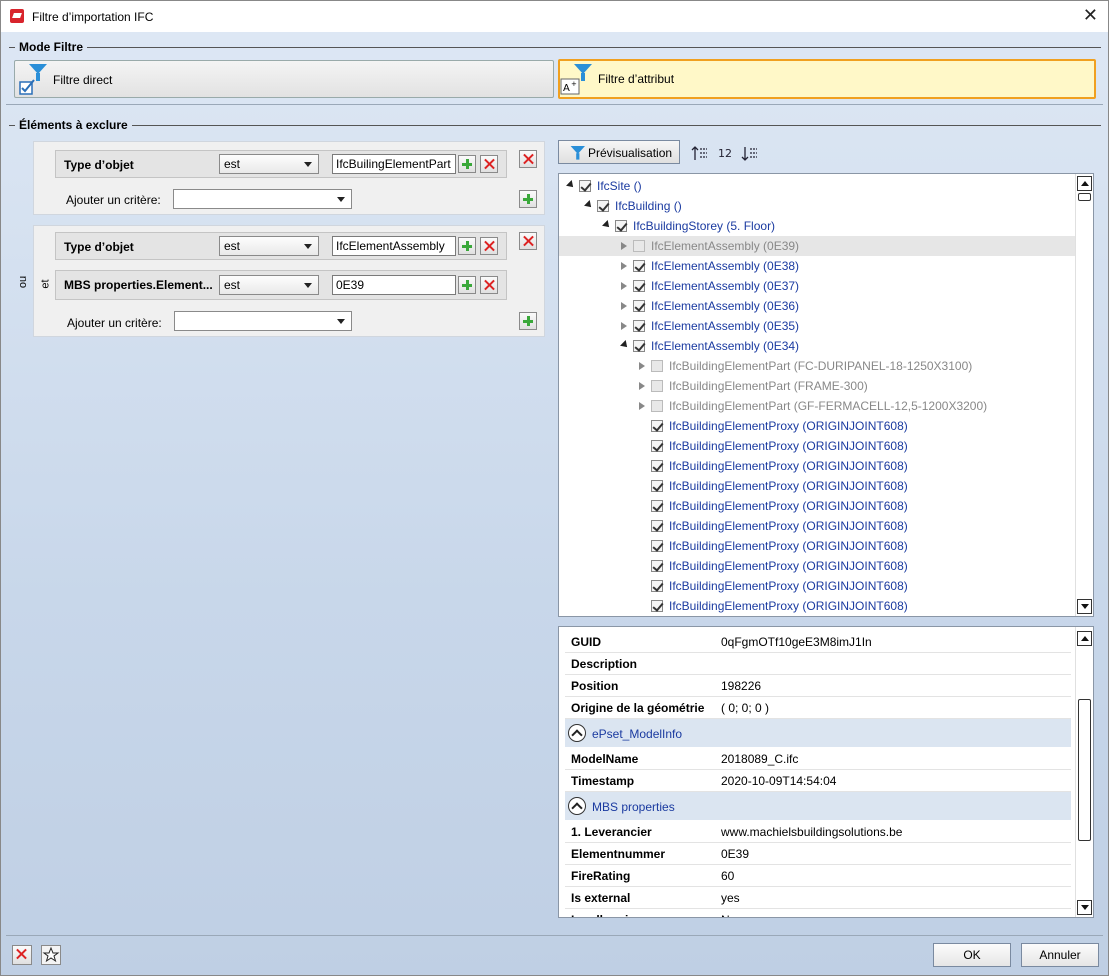 Image resolution: width=1109 pixels, height=976 pixels. What do you see at coordinates (22, 955) in the screenshot?
I see `clear-filter-icon` at bounding box center [22, 955].